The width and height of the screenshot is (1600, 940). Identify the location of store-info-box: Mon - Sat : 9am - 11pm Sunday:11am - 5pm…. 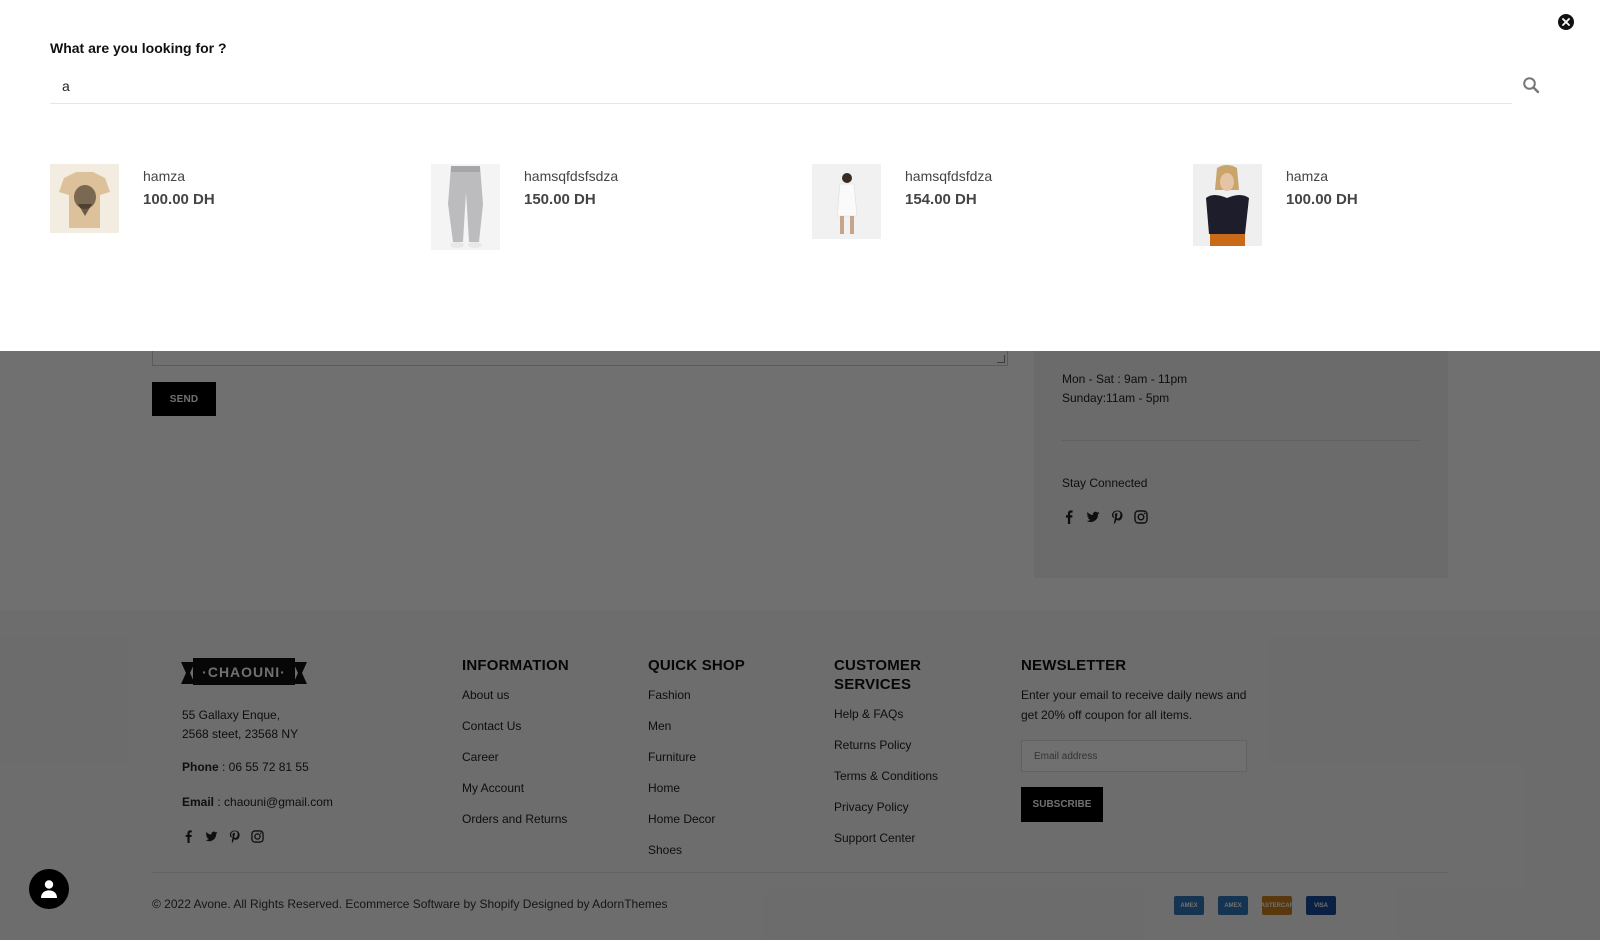
(1241, 459).